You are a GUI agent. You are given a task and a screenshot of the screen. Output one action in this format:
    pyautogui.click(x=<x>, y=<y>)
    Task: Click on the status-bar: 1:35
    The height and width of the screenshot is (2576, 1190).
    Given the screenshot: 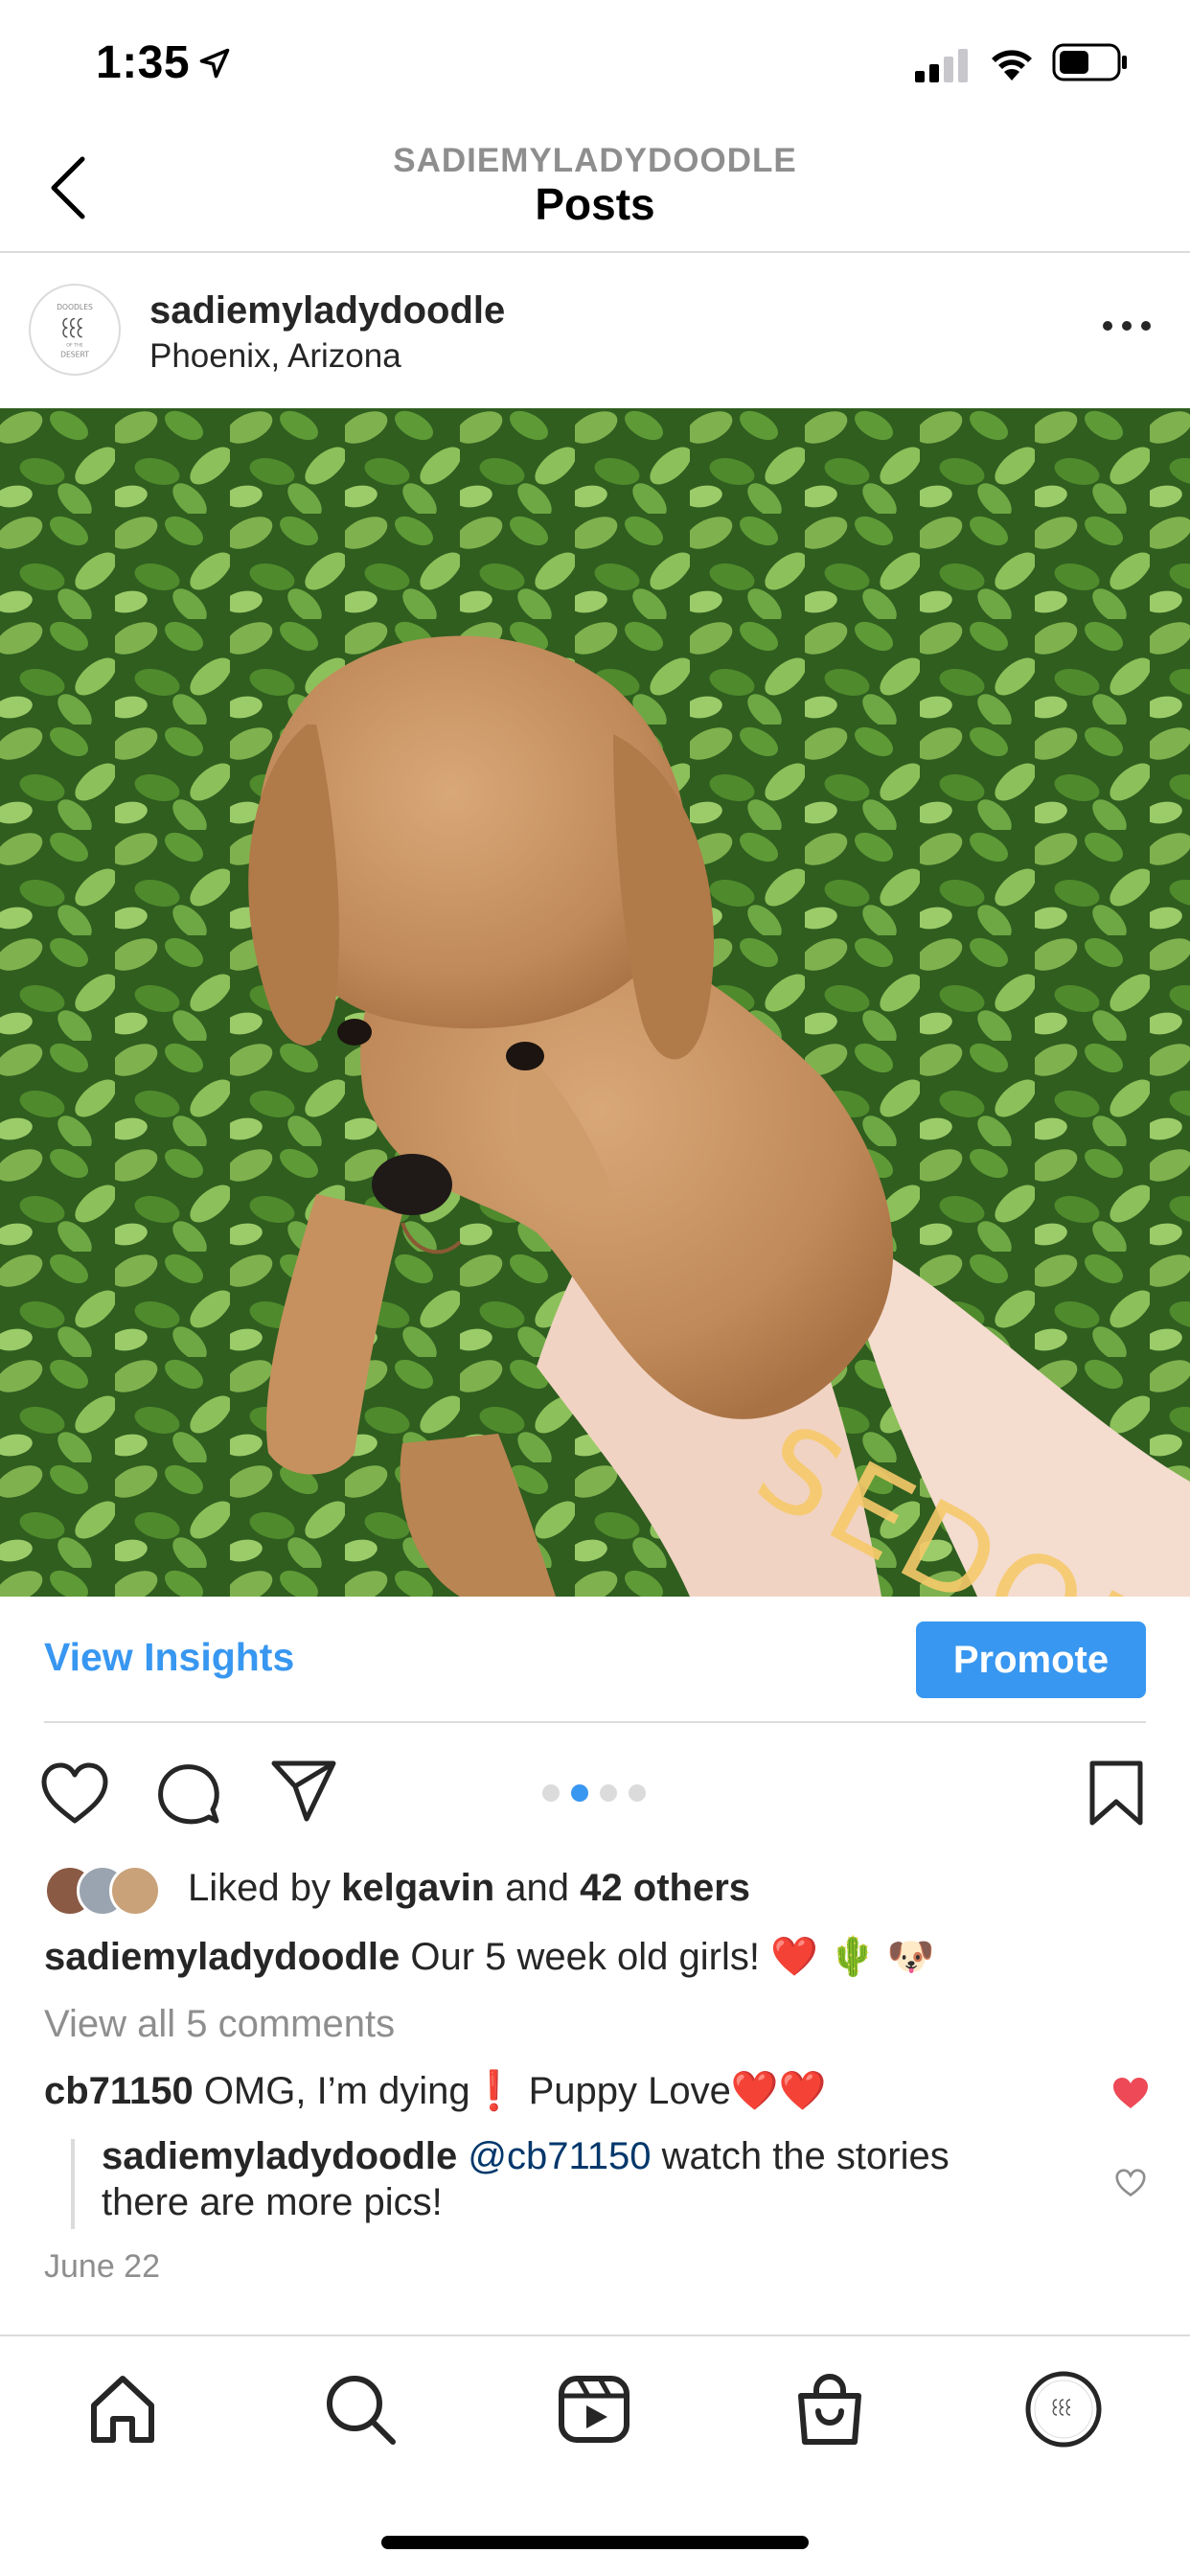 What is the action you would take?
    pyautogui.click(x=595, y=63)
    